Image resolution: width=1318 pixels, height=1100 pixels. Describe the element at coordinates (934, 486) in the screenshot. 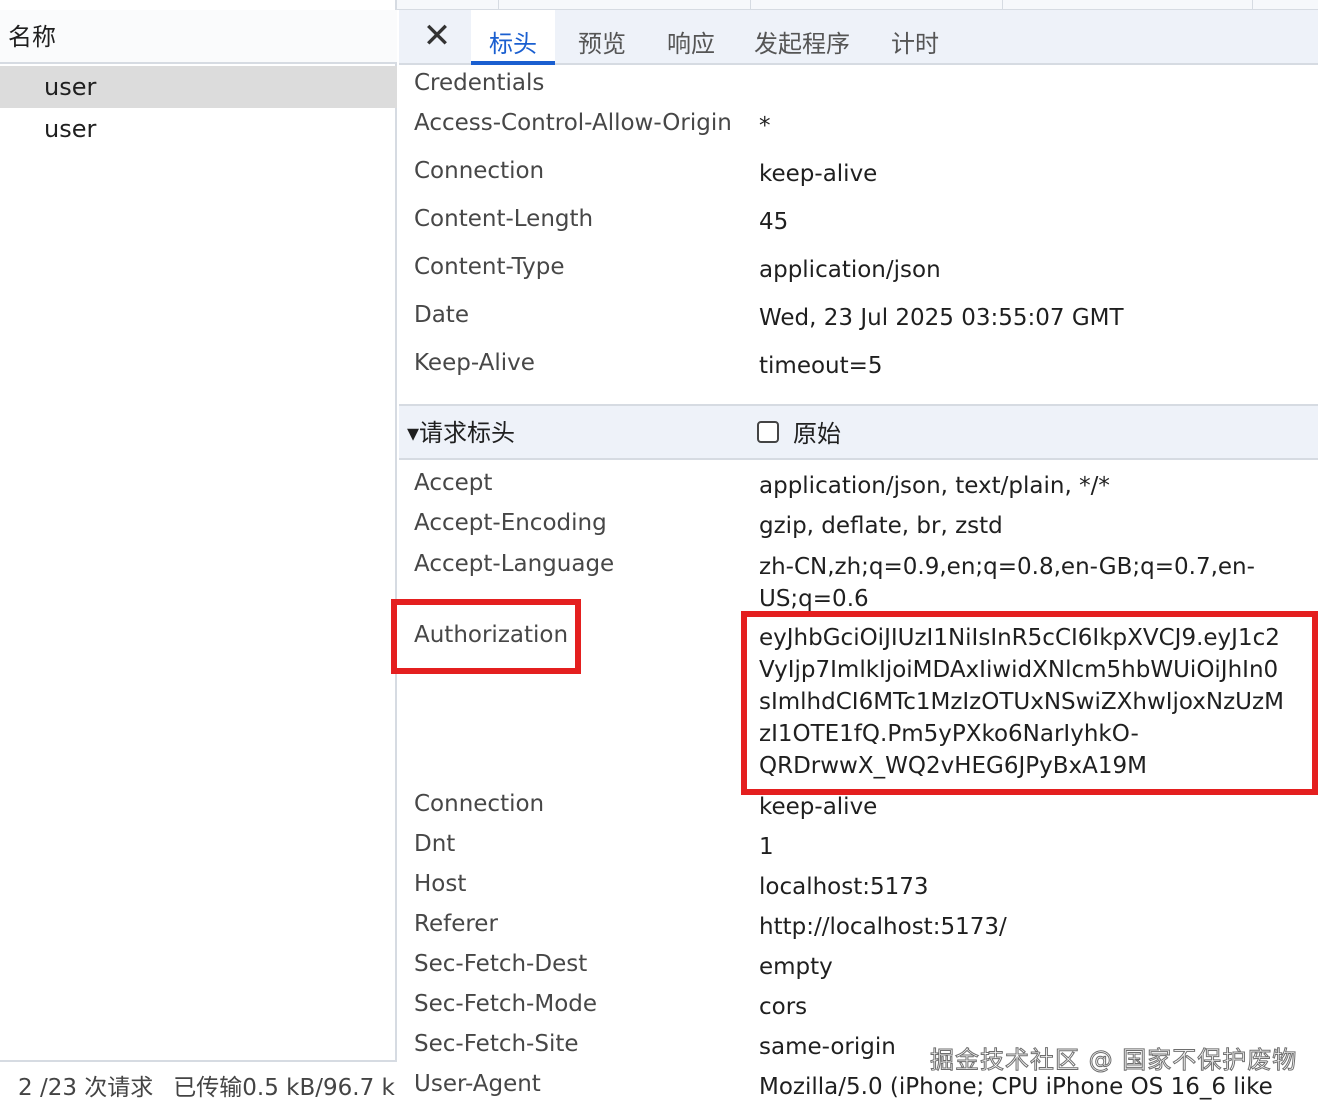

I see `header-value: application/json, text/plain, */*` at that location.